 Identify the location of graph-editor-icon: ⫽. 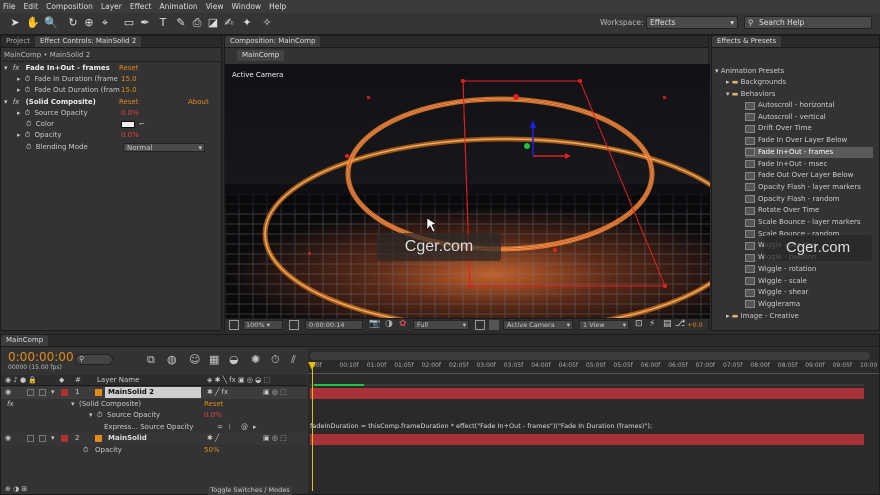
(293, 360).